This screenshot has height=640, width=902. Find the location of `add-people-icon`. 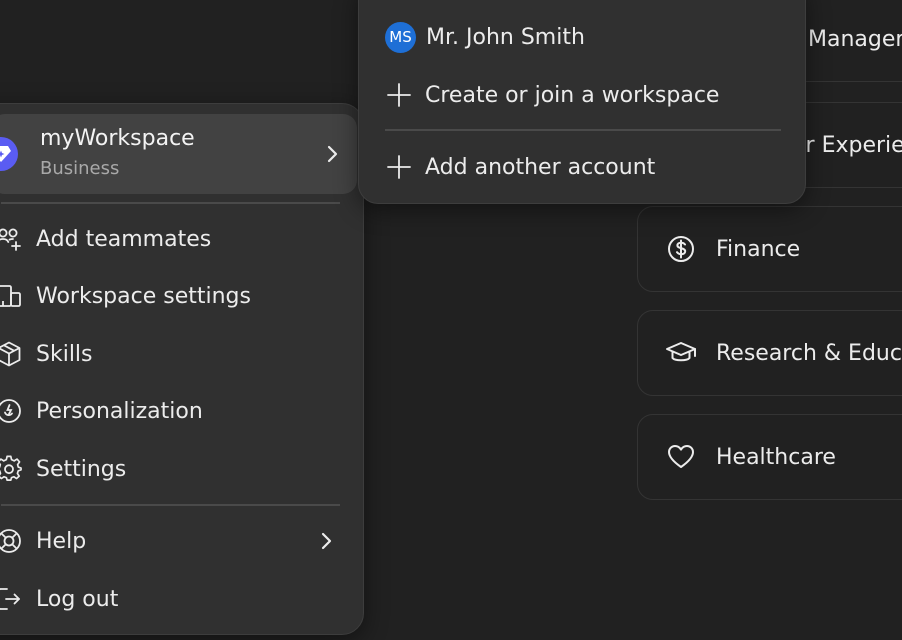

add-people-icon is located at coordinates (11, 239).